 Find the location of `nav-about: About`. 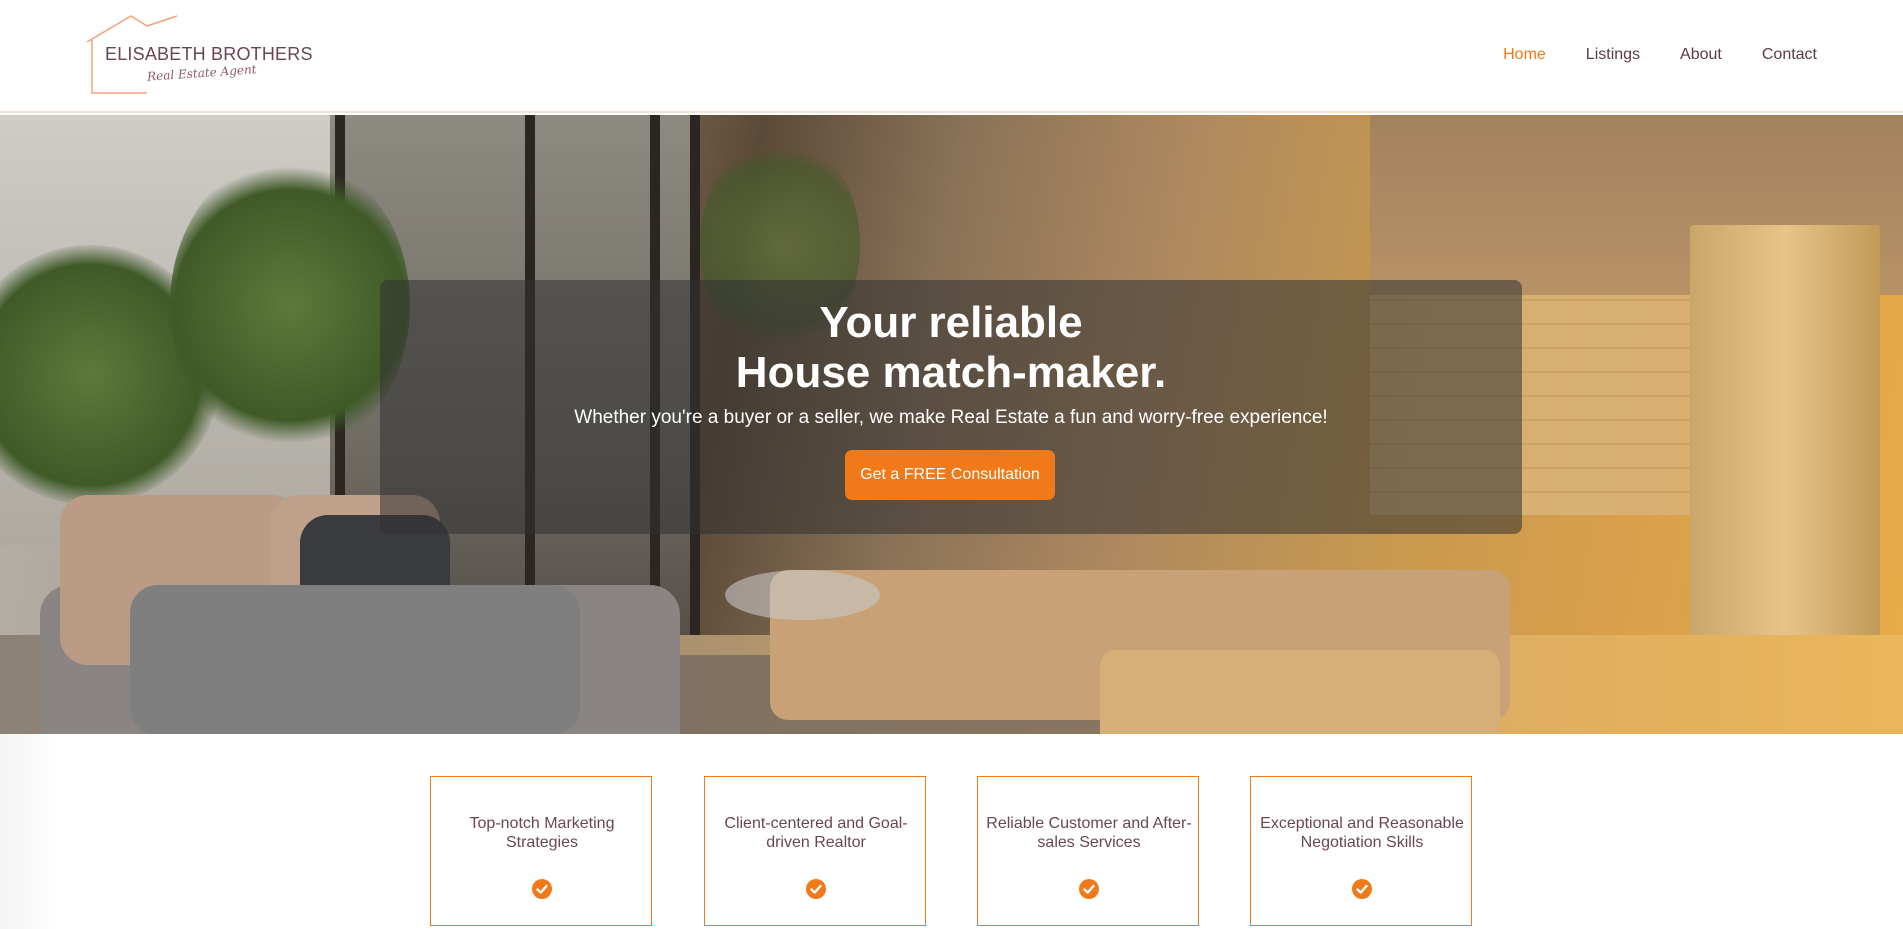

nav-about: About is located at coordinates (1701, 55).